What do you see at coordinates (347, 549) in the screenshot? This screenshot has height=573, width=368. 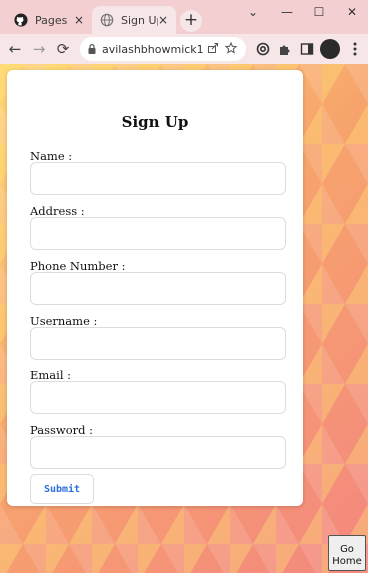 I see `go-home-label-line1: Go` at bounding box center [347, 549].